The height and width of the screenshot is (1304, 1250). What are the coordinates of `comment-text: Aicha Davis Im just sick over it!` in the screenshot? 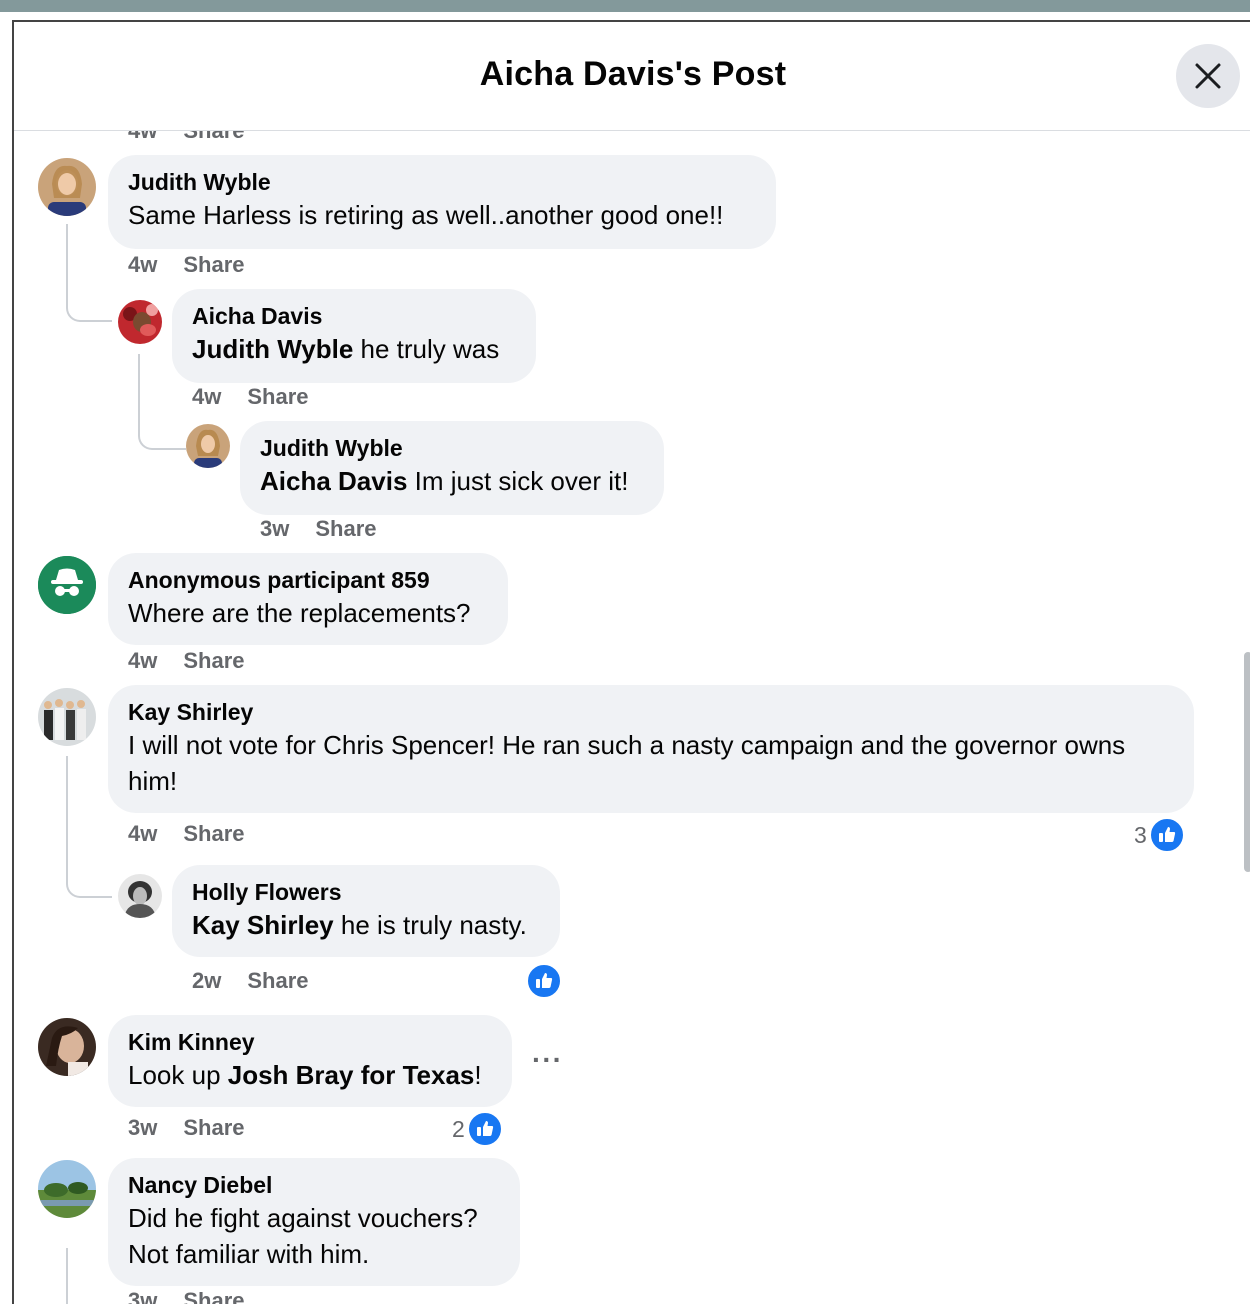 It's located at (444, 481).